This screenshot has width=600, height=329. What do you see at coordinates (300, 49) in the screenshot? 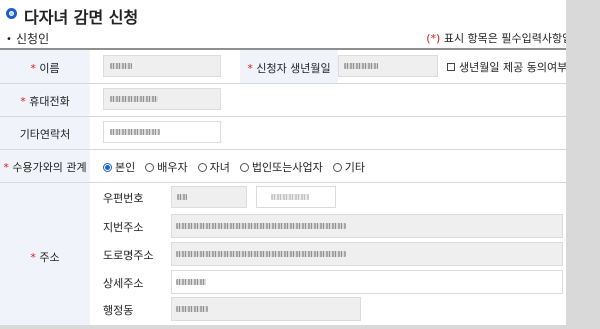
I see `form-top-border` at bounding box center [300, 49].